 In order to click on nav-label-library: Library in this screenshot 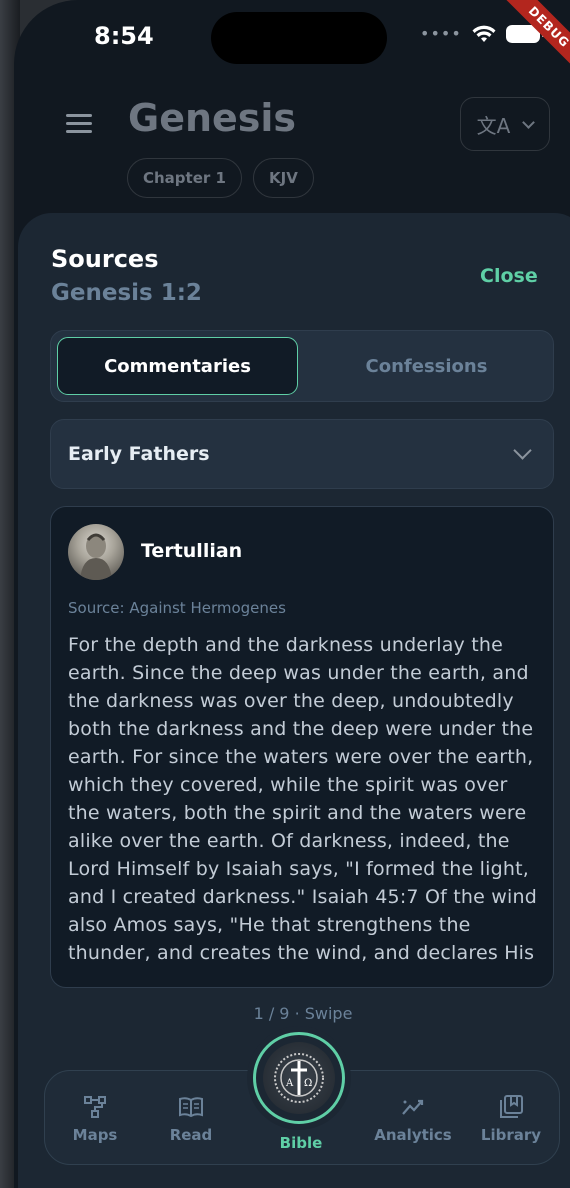, I will do `click(511, 1134)`.